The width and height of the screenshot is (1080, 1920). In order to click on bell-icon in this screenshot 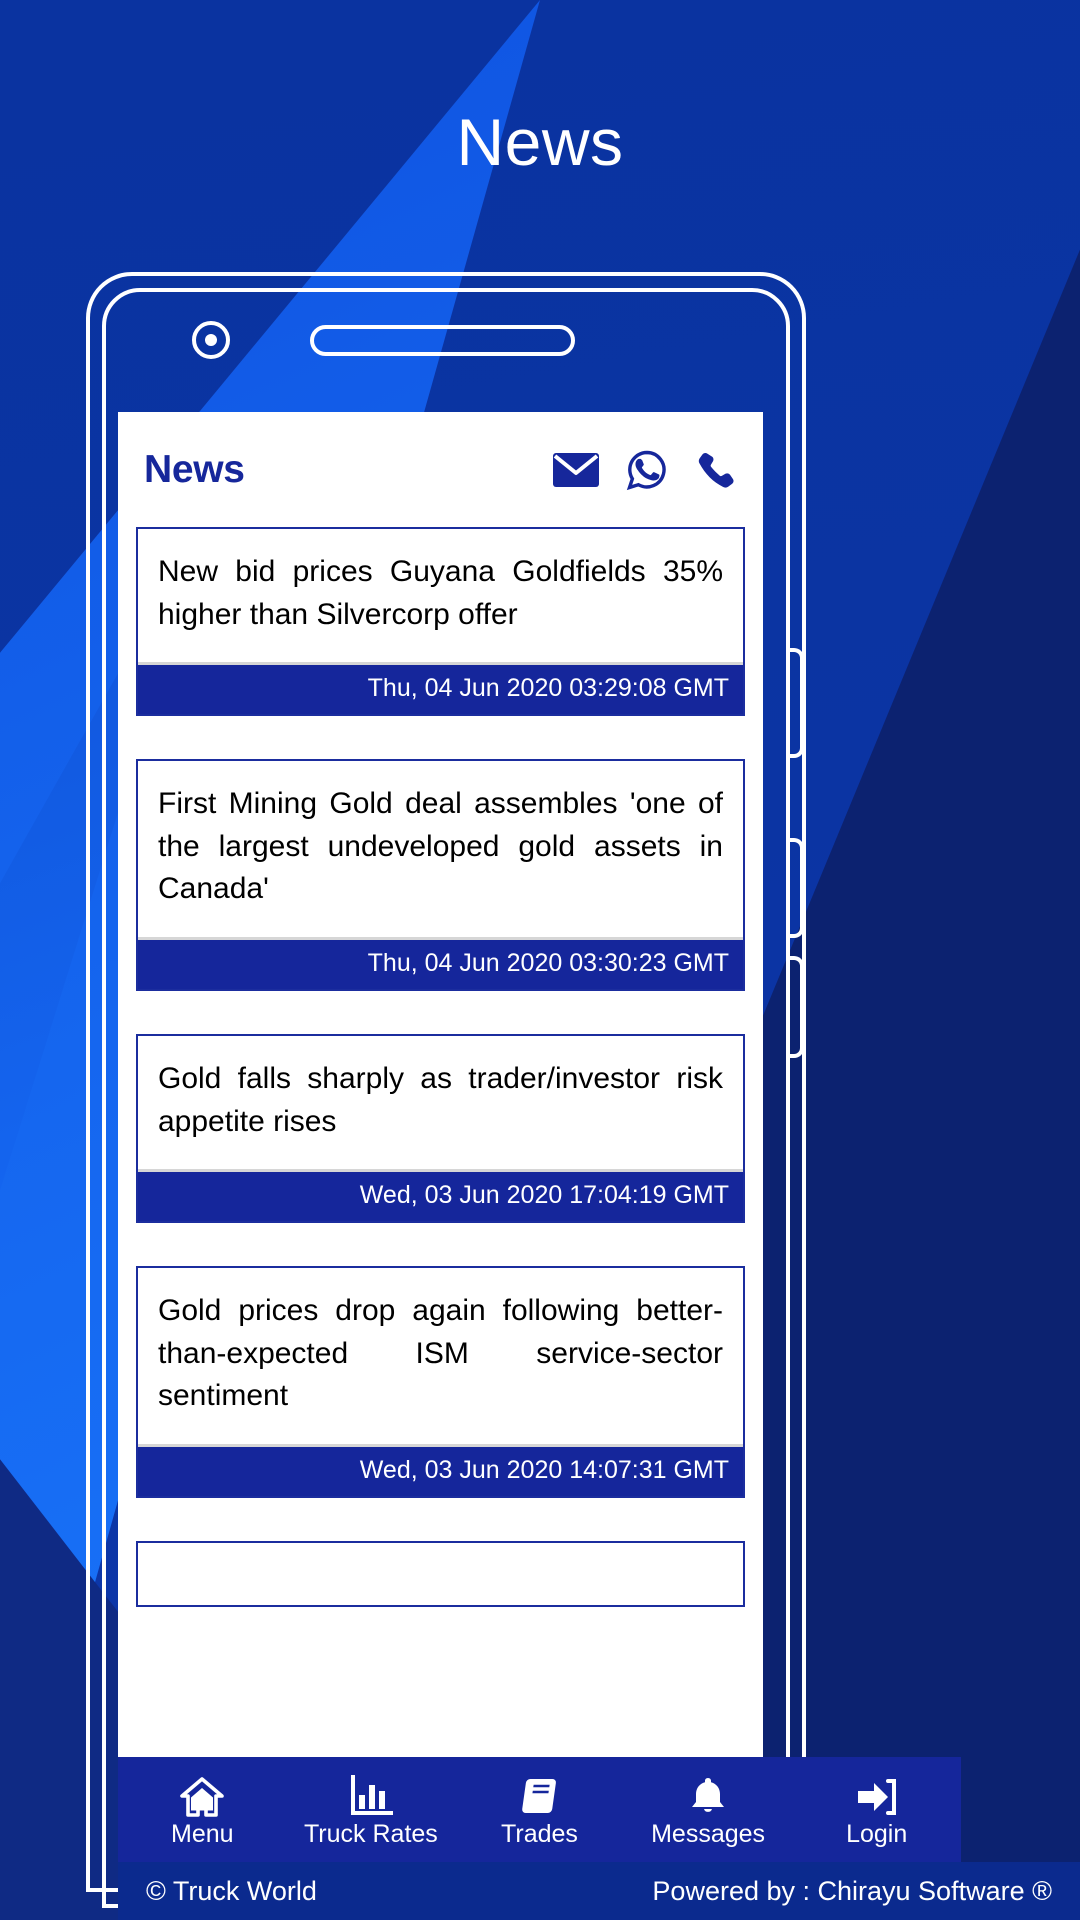, I will do `click(708, 1795)`.